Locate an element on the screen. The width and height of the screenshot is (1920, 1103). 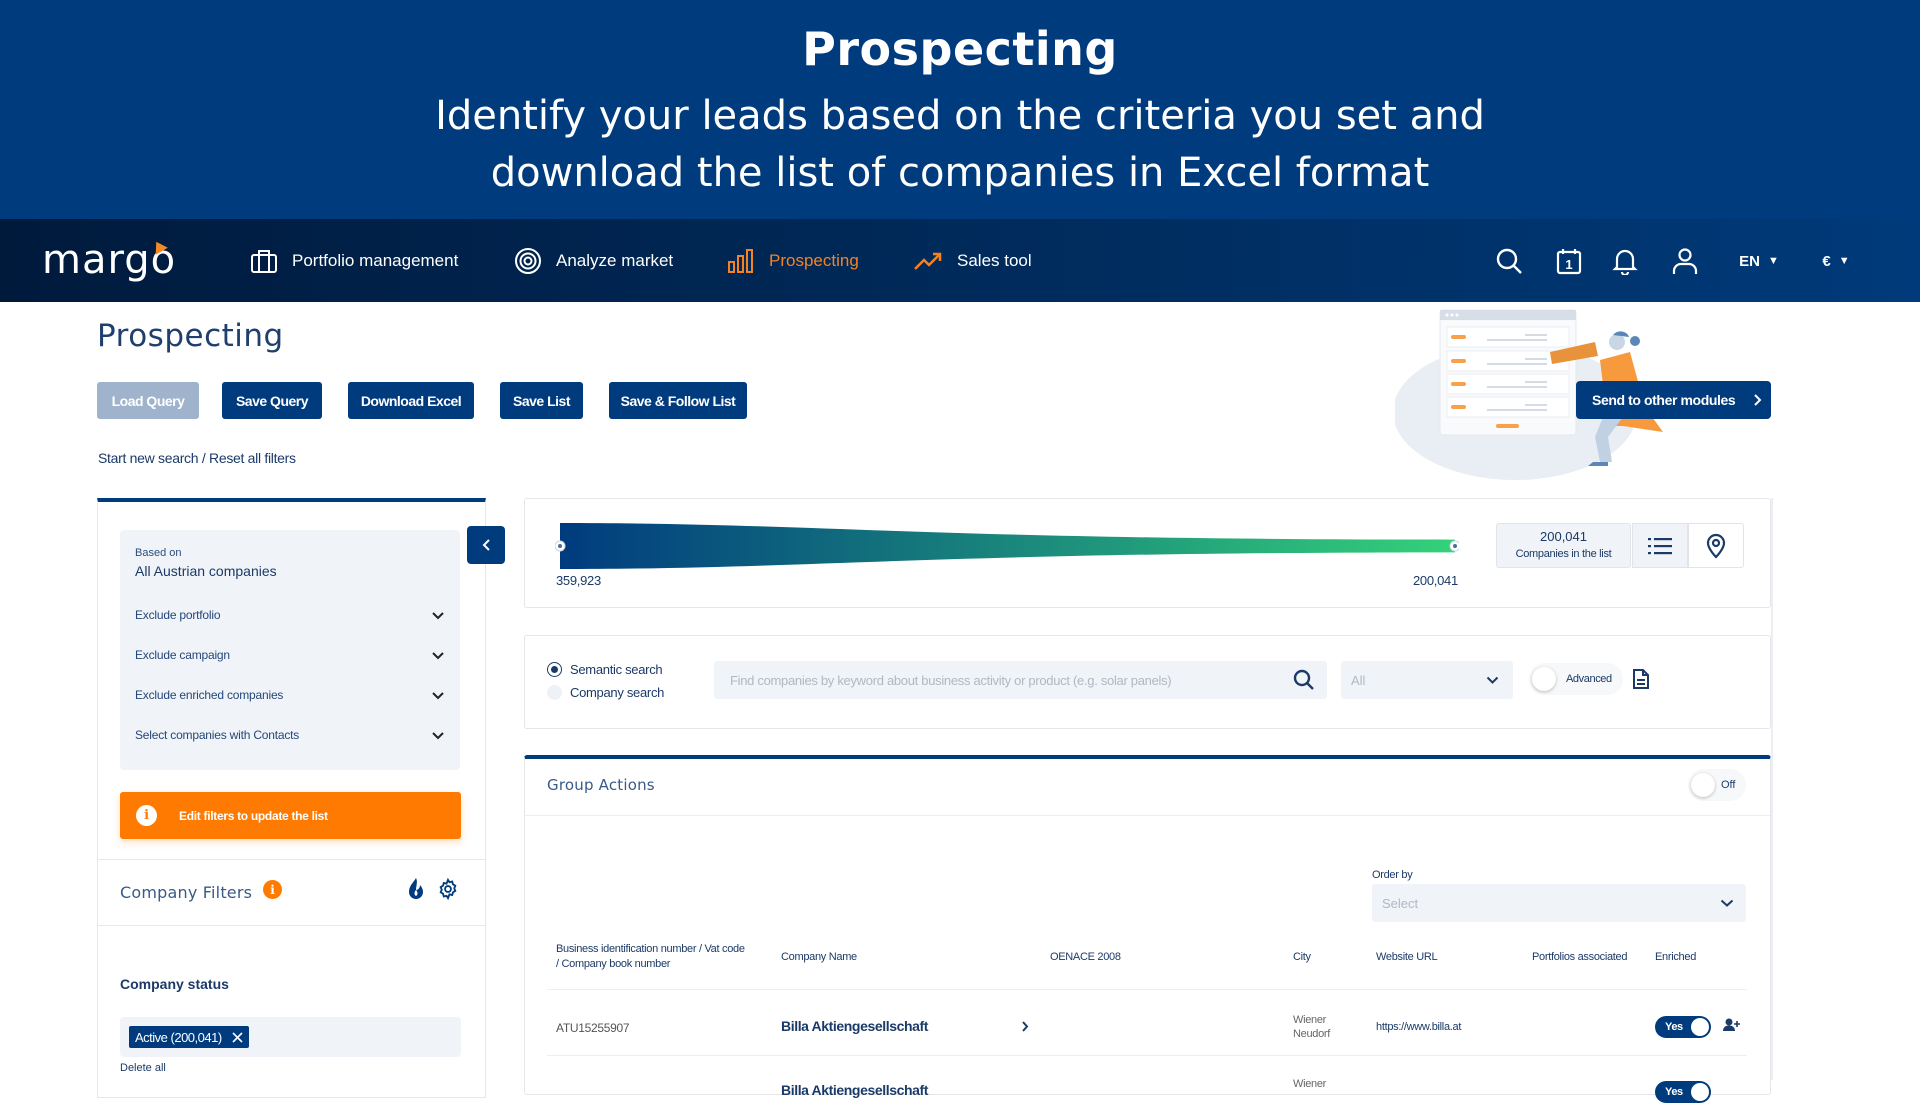
bar-chart-icon is located at coordinates (740, 261).